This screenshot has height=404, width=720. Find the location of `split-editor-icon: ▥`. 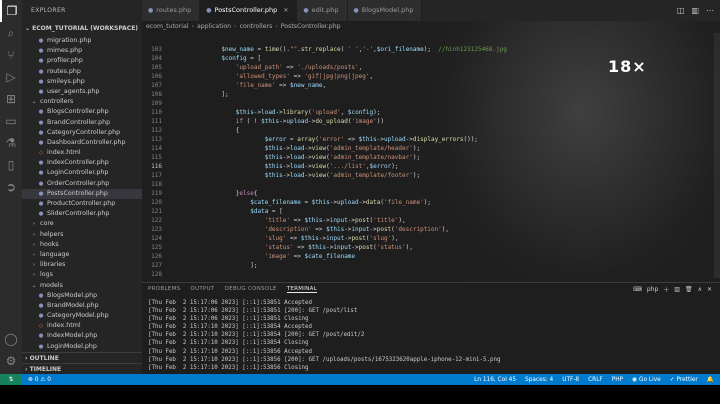

split-editor-icon: ▥ is located at coordinates (695, 10).